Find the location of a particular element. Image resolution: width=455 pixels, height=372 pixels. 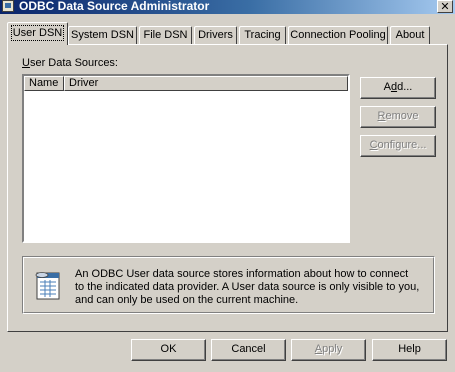

tab-label: Tracing is located at coordinates (262, 35).